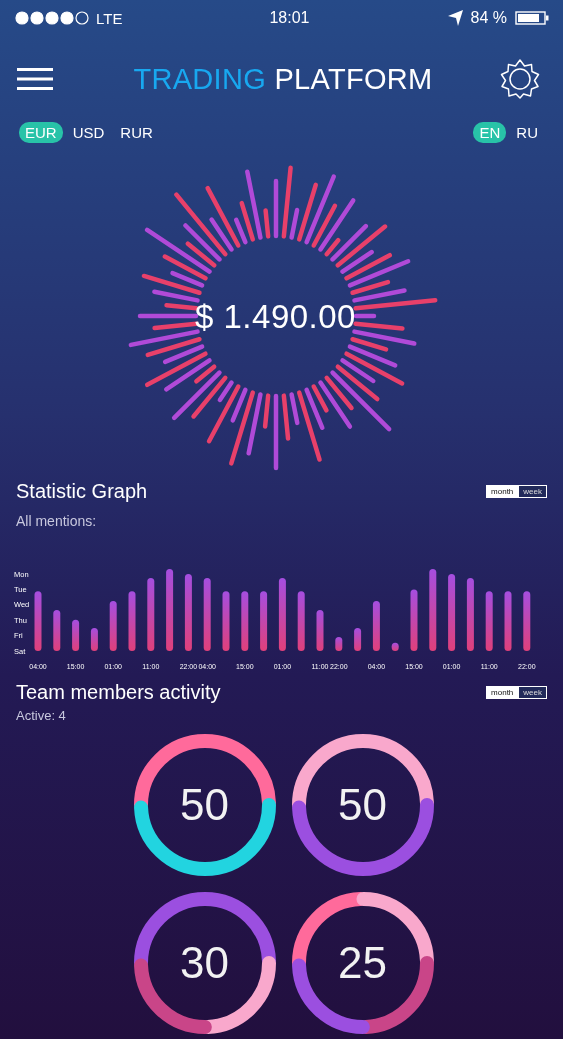 This screenshot has width=563, height=1039. Describe the element at coordinates (82, 491) in the screenshot. I see `section-title: Statistic Graph` at that location.